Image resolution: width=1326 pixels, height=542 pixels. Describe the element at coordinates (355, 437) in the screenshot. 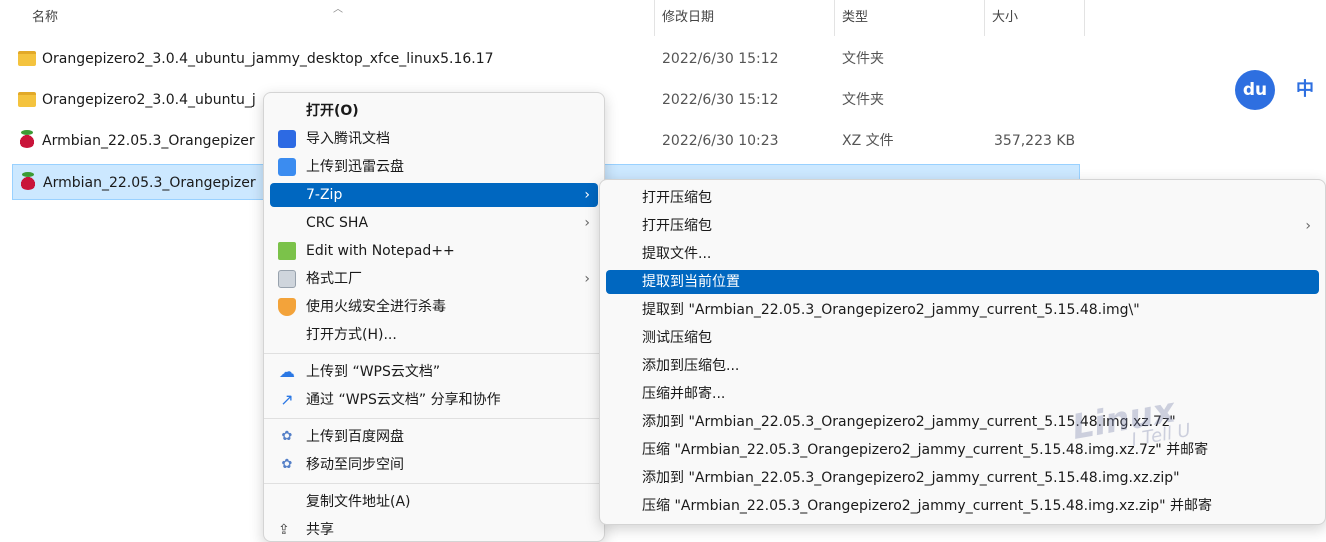

I see `menu-label: 上传到百度网盘` at that location.